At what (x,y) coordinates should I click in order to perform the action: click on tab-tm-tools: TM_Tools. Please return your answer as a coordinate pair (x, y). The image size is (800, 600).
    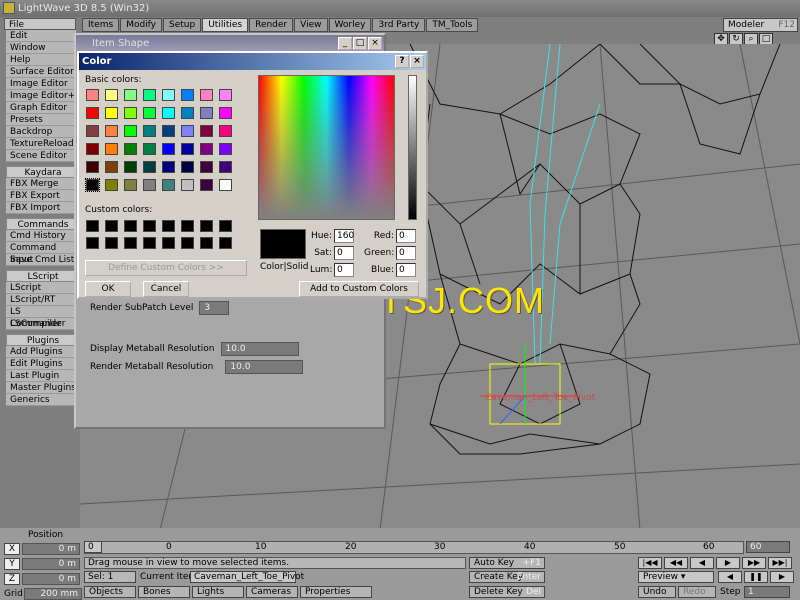
    Looking at the image, I should click on (452, 25).